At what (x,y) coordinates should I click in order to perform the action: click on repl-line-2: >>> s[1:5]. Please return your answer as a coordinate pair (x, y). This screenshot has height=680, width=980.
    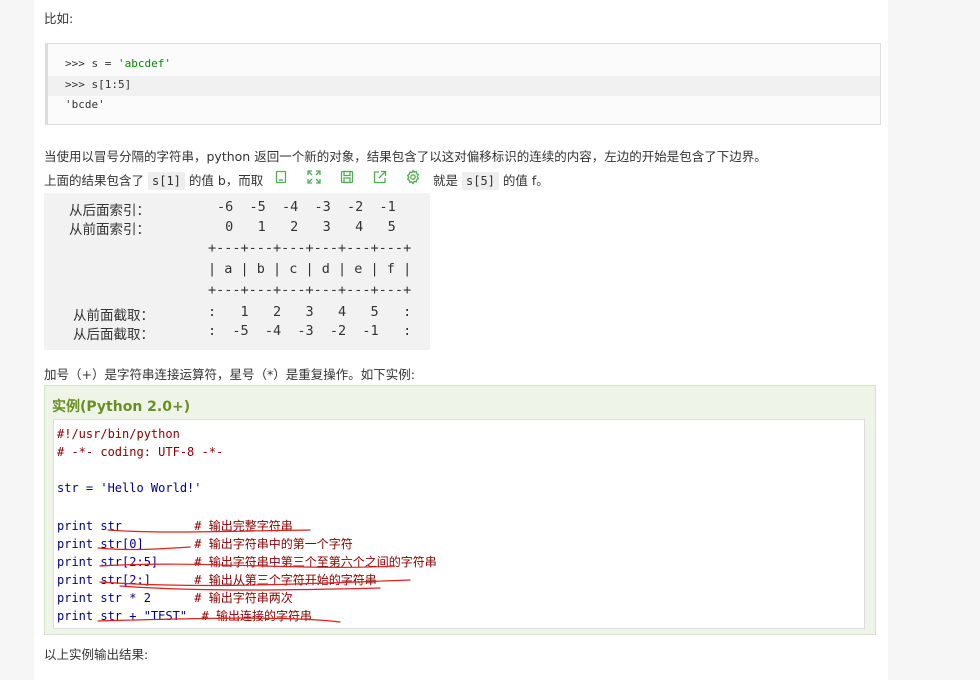
    Looking at the image, I should click on (98, 84).